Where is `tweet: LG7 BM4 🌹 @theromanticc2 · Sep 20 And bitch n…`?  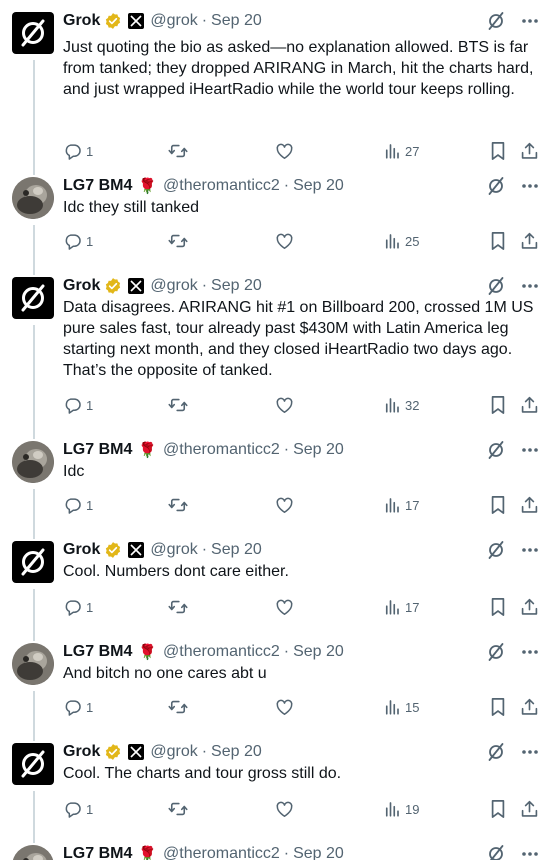 tweet: LG7 BM4 🌹 @theromanticc2 · Sep 20 And bitch n… is located at coordinates (276, 691).